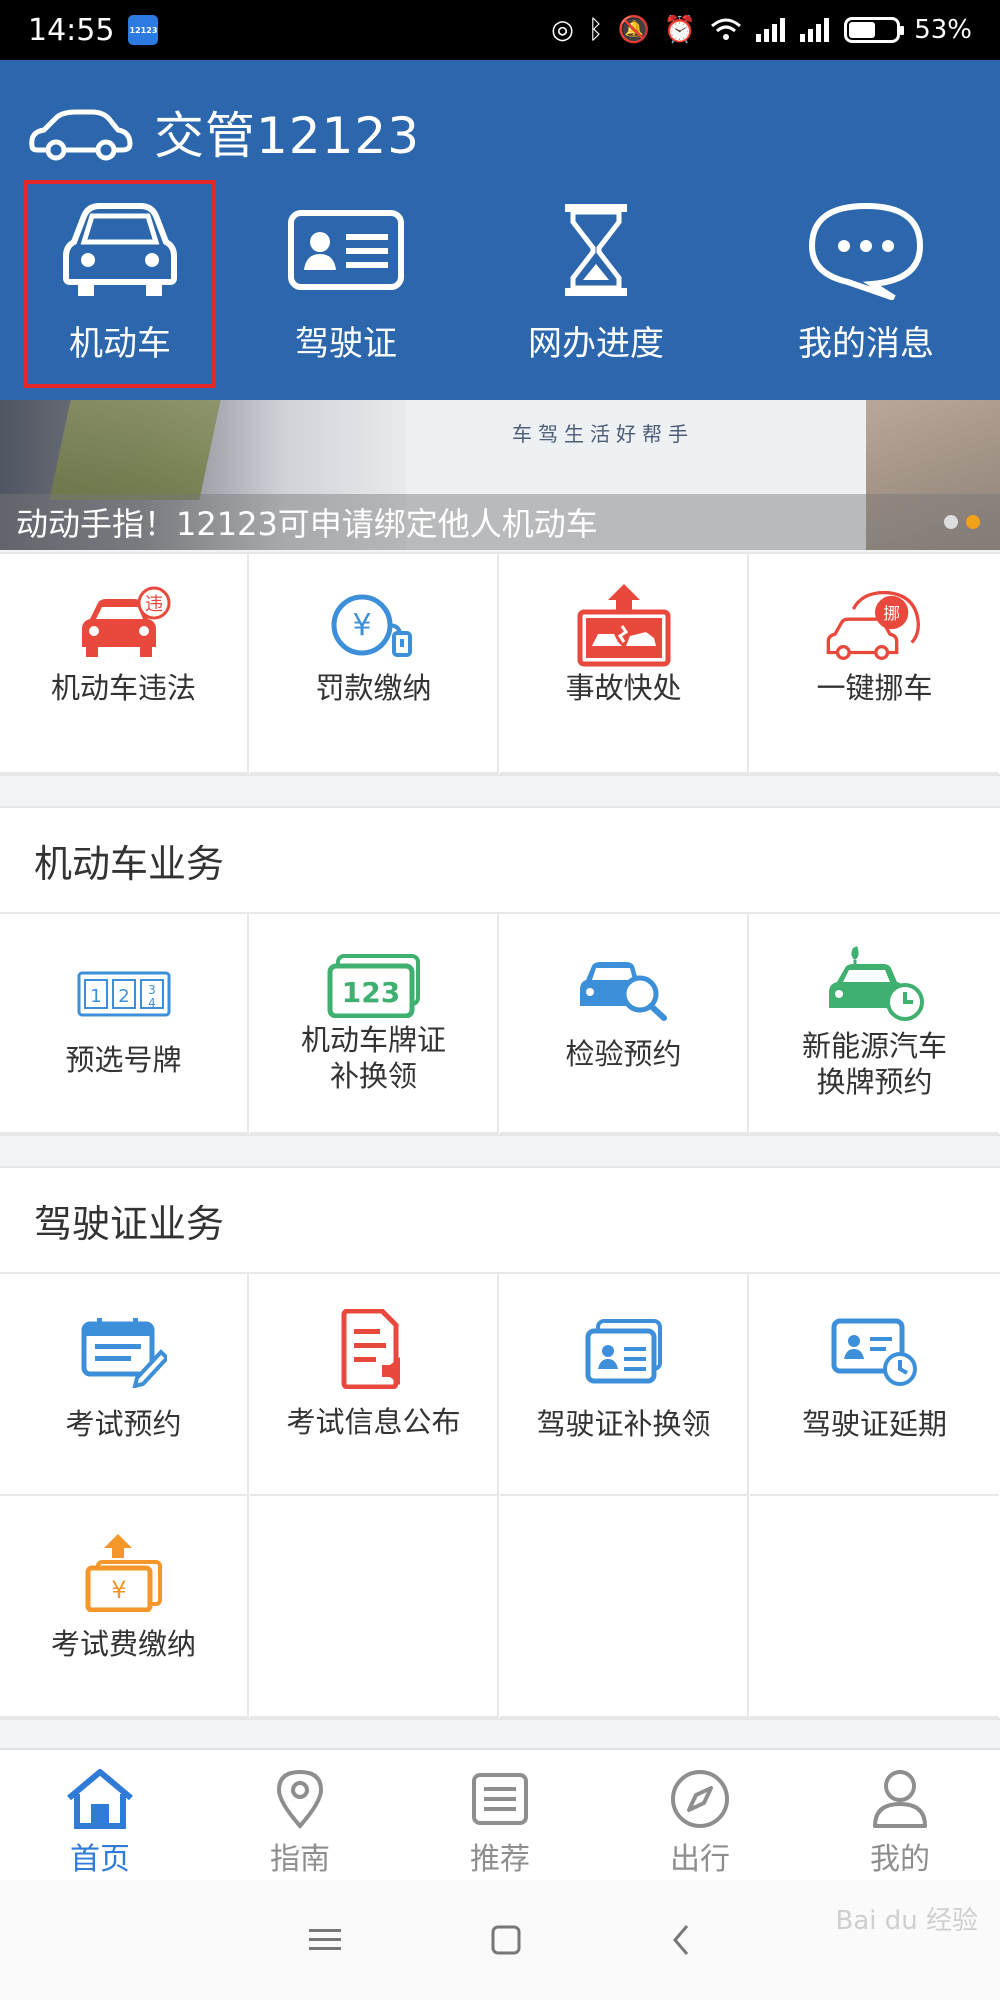  I want to click on menu-icon, so click(325, 1940).